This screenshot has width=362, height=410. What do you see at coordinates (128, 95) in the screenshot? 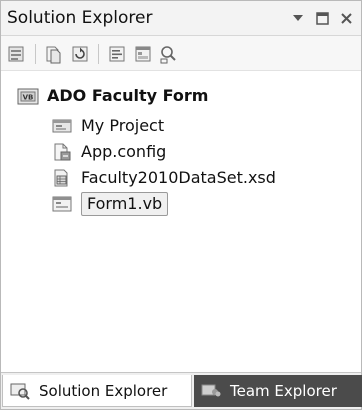
I see `project-name: ADO Faculty Form` at bounding box center [128, 95].